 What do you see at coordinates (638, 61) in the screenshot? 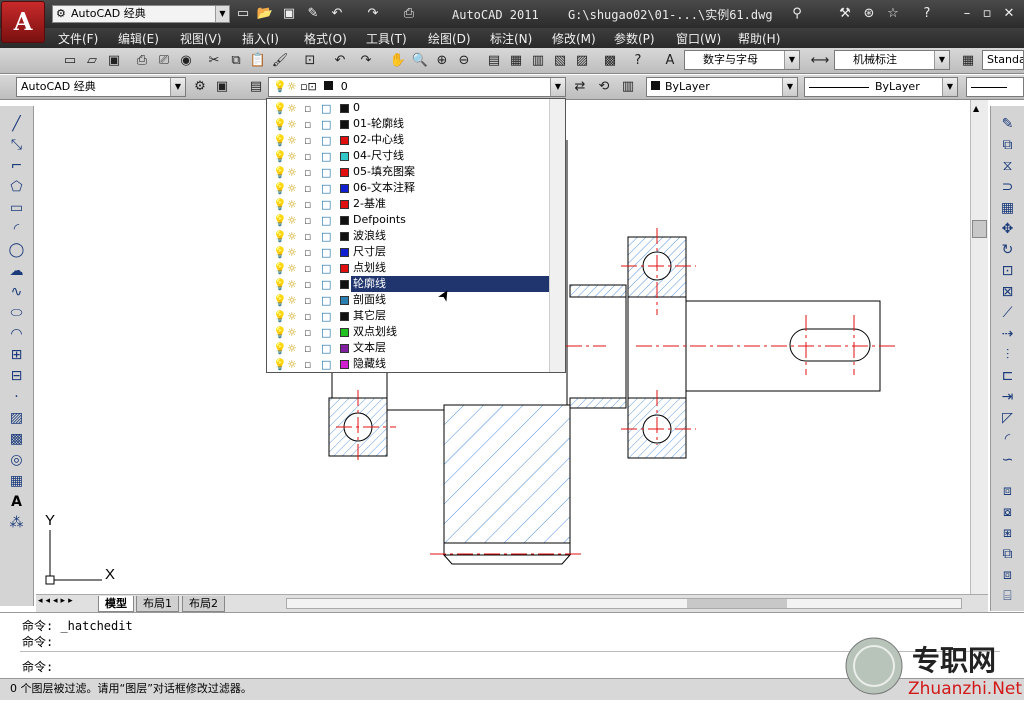
I see `help-icon: ?` at bounding box center [638, 61].